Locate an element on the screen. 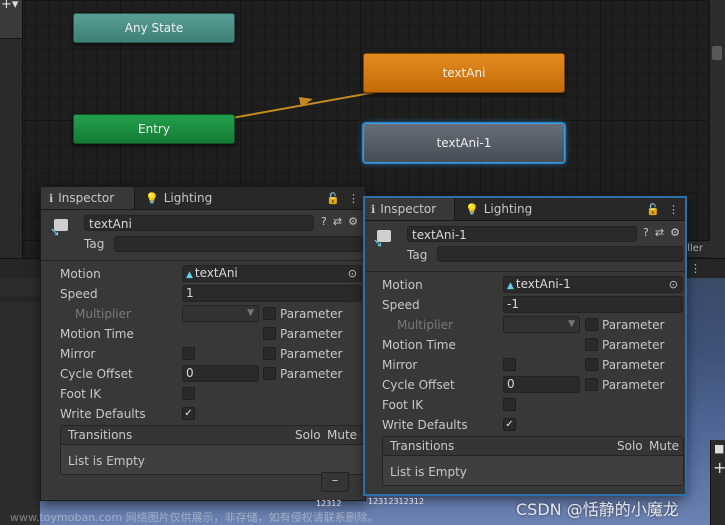 This screenshot has height=525, width=725. chevron-down-icon: ▼ is located at coordinates (571, 324).